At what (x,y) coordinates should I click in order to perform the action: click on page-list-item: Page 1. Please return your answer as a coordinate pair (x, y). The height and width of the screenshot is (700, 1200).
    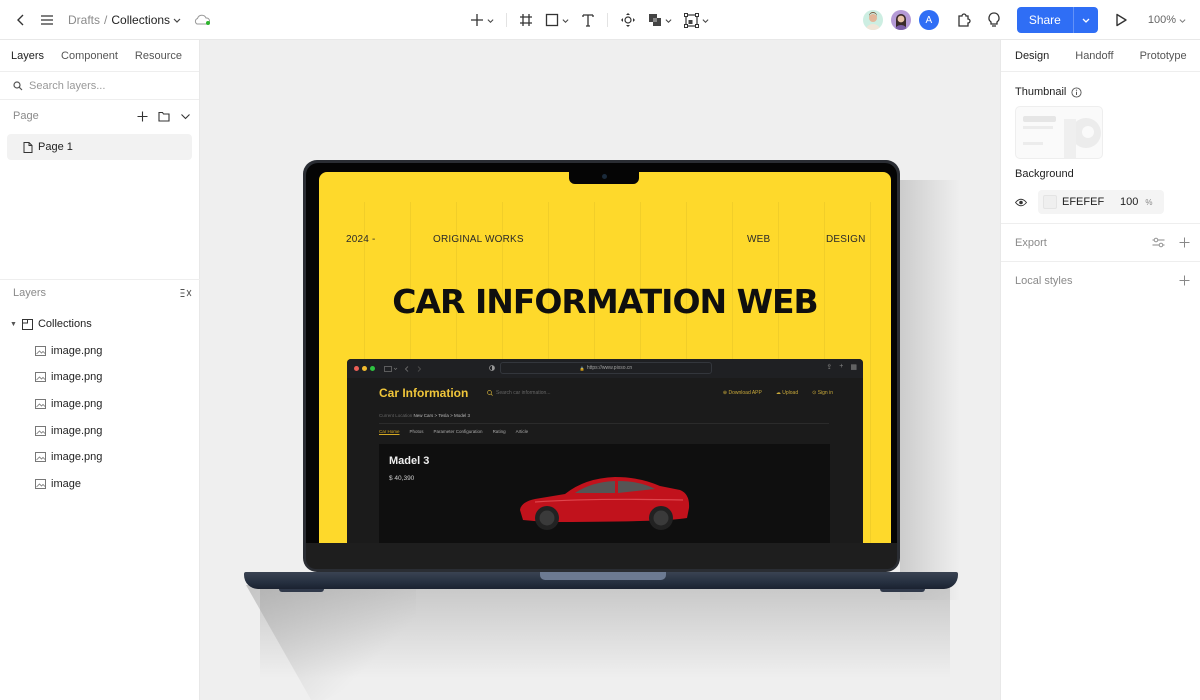
    Looking at the image, I should click on (99, 147).